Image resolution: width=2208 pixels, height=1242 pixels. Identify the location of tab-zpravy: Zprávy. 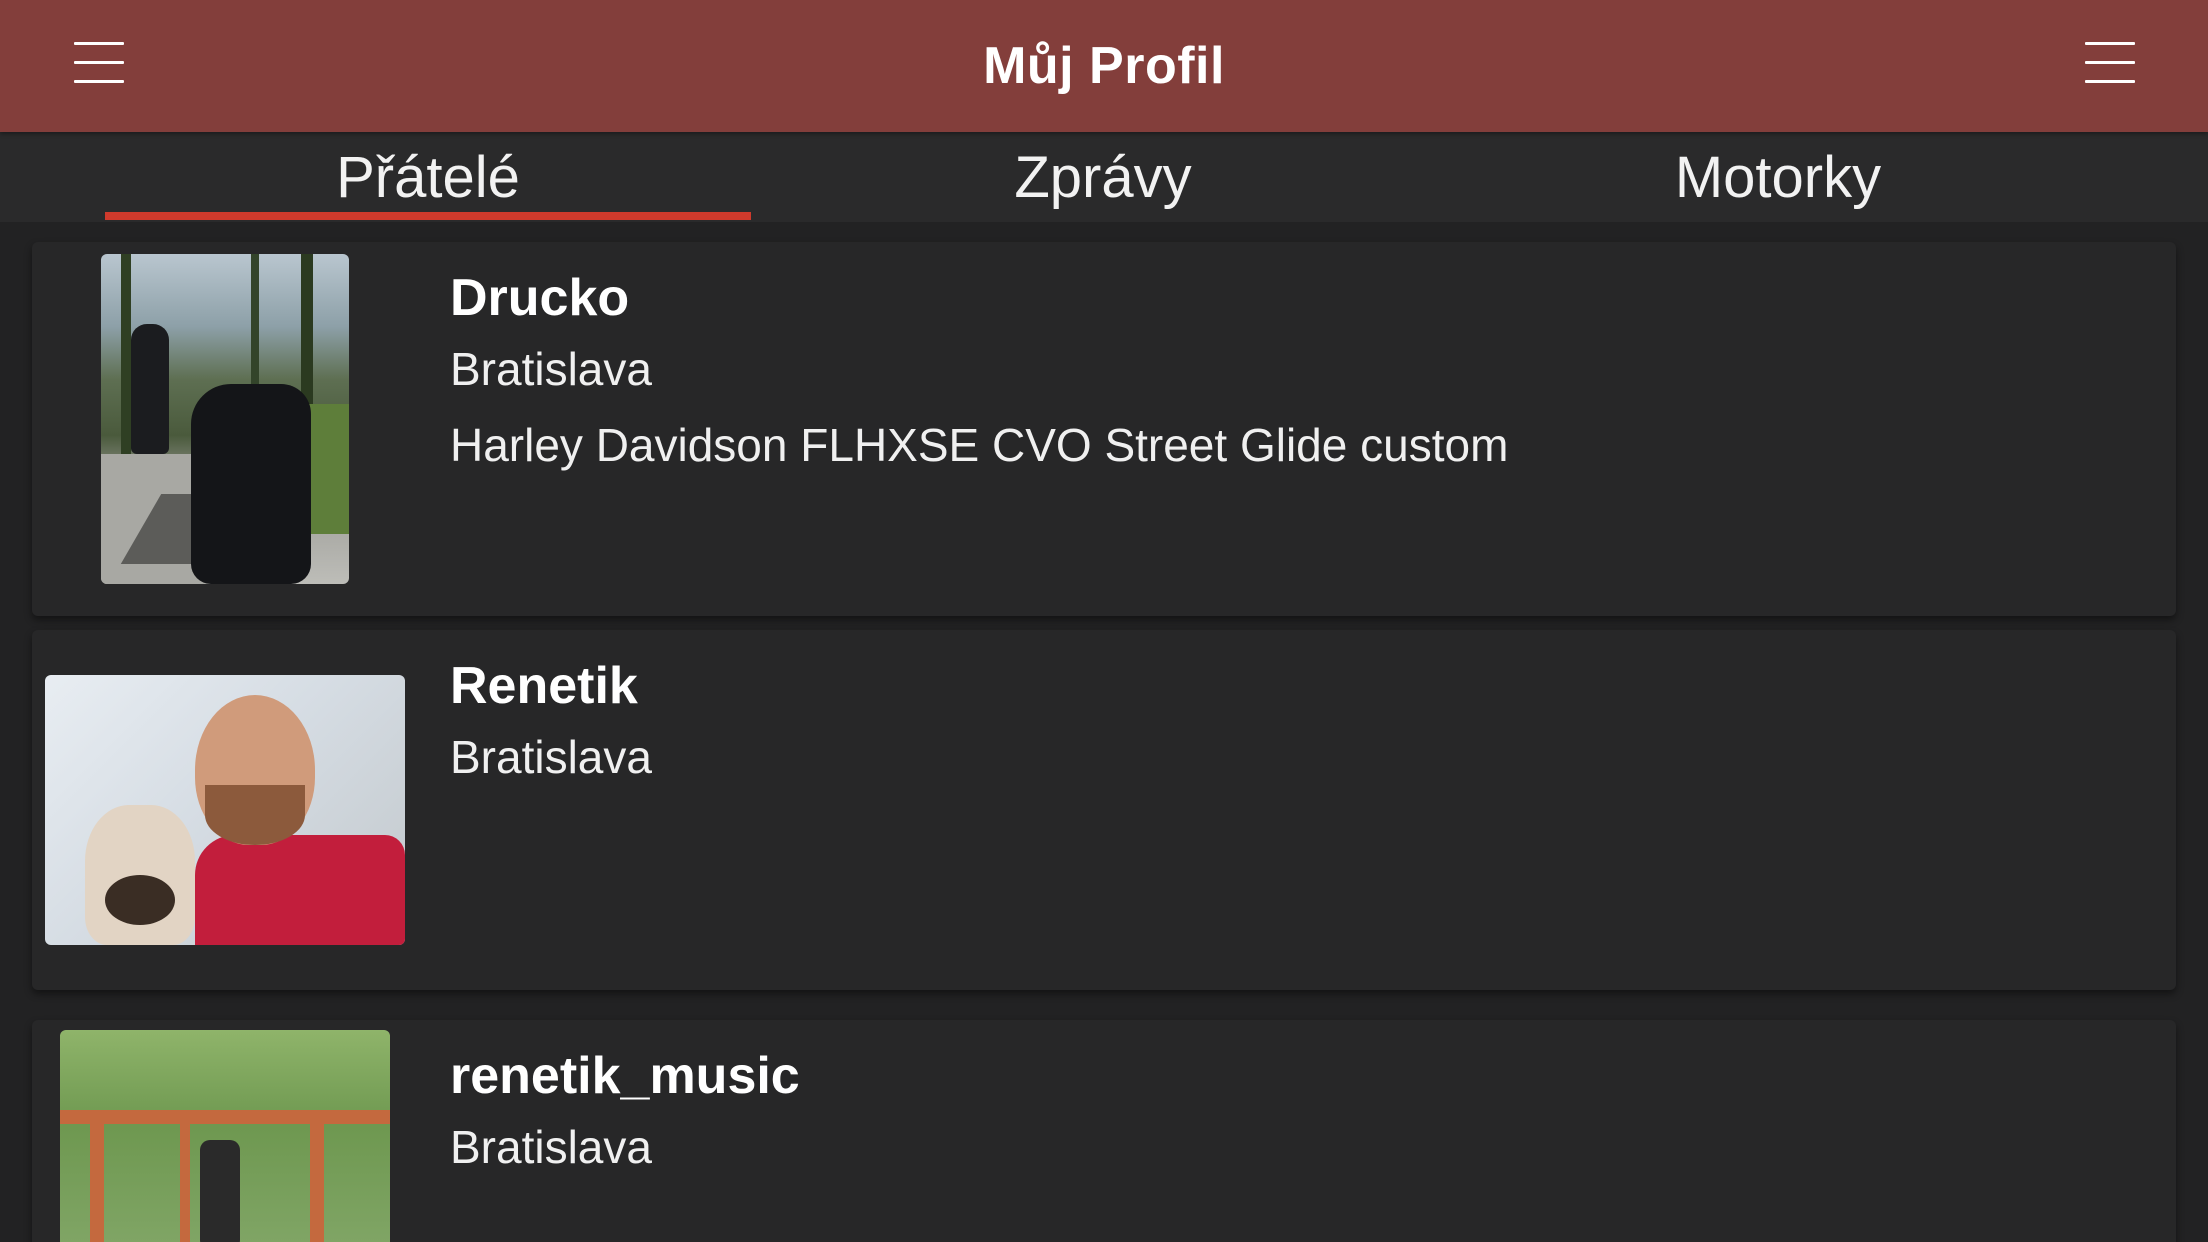
(1103, 177).